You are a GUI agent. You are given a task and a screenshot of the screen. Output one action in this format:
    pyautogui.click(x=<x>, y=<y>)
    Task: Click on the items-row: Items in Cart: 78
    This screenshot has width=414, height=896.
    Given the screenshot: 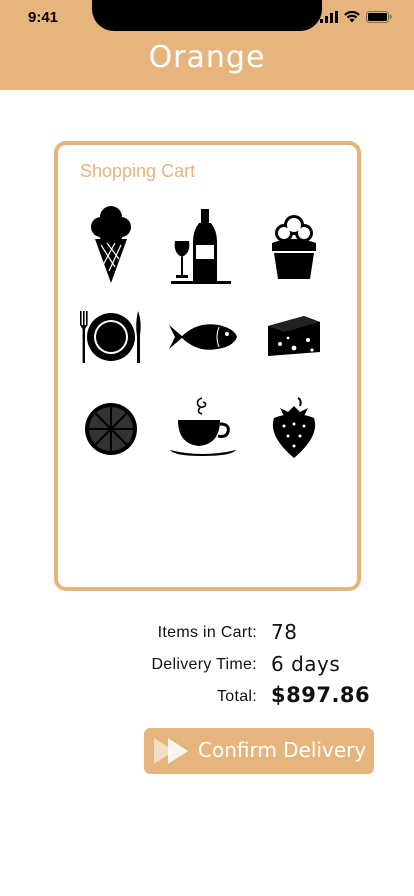 What is the action you would take?
    pyautogui.click(x=207, y=633)
    